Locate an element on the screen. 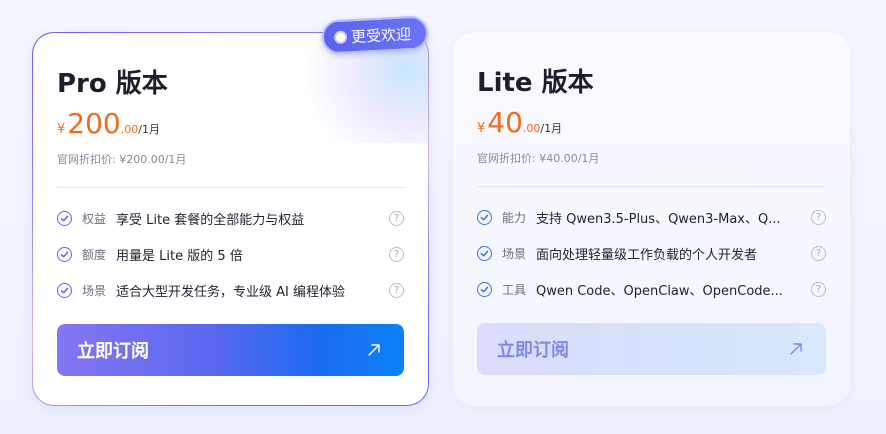 The image size is (886, 434). badge-label: 更受欢迎 is located at coordinates (381, 35).